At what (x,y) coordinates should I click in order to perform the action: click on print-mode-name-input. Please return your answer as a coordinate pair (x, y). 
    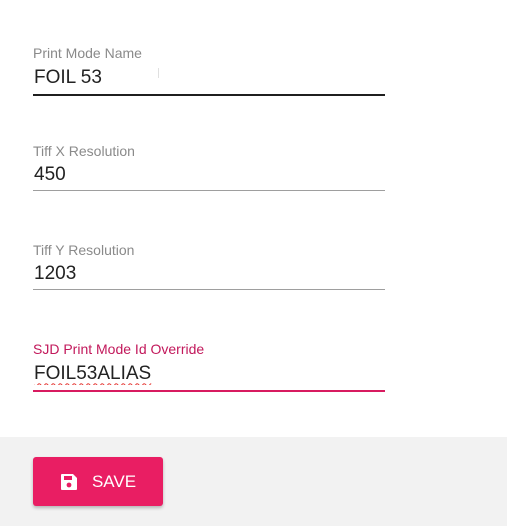
    Looking at the image, I should click on (209, 78).